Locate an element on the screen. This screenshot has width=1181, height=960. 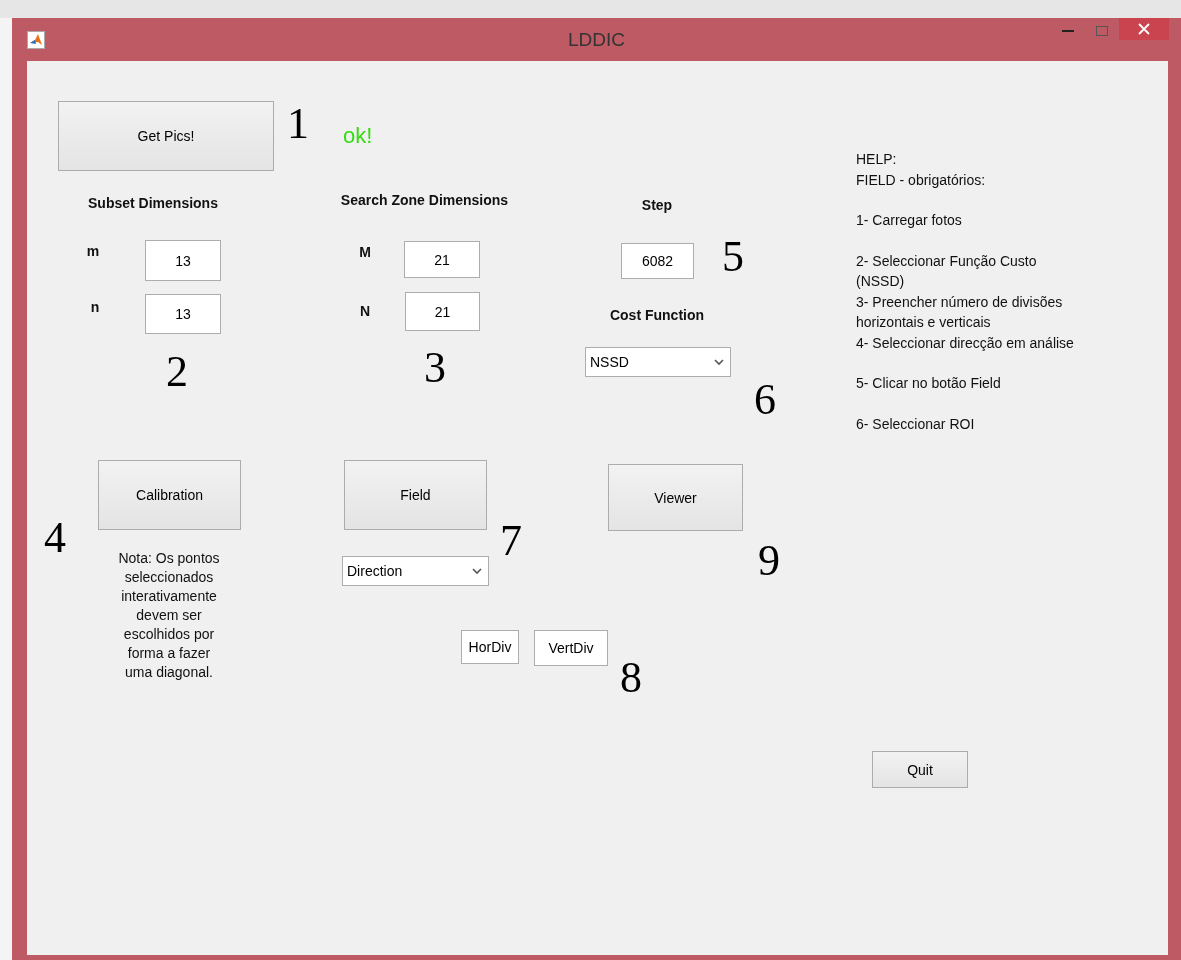
step-number: 5 is located at coordinates (733, 257).